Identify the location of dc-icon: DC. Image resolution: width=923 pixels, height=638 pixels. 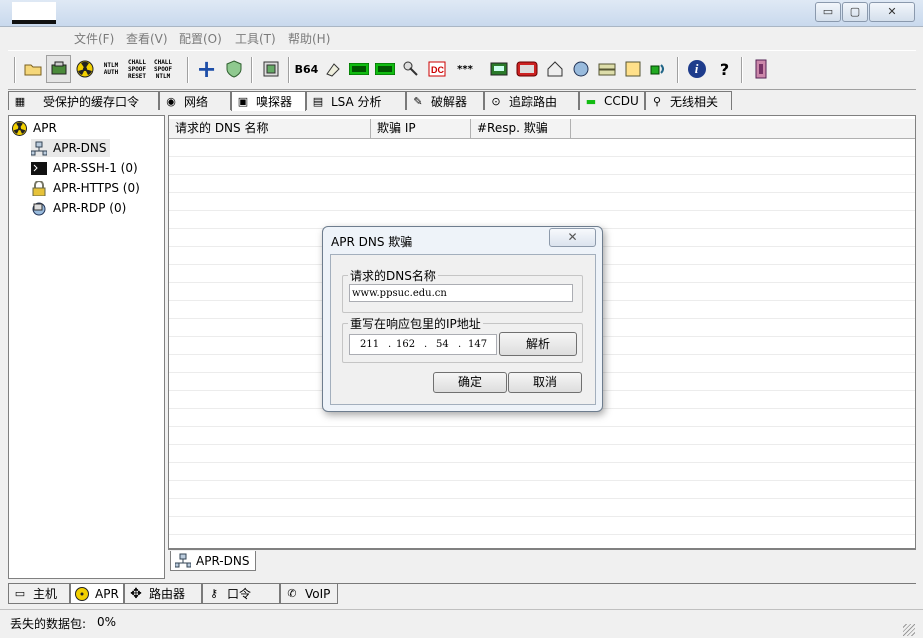
(436, 69).